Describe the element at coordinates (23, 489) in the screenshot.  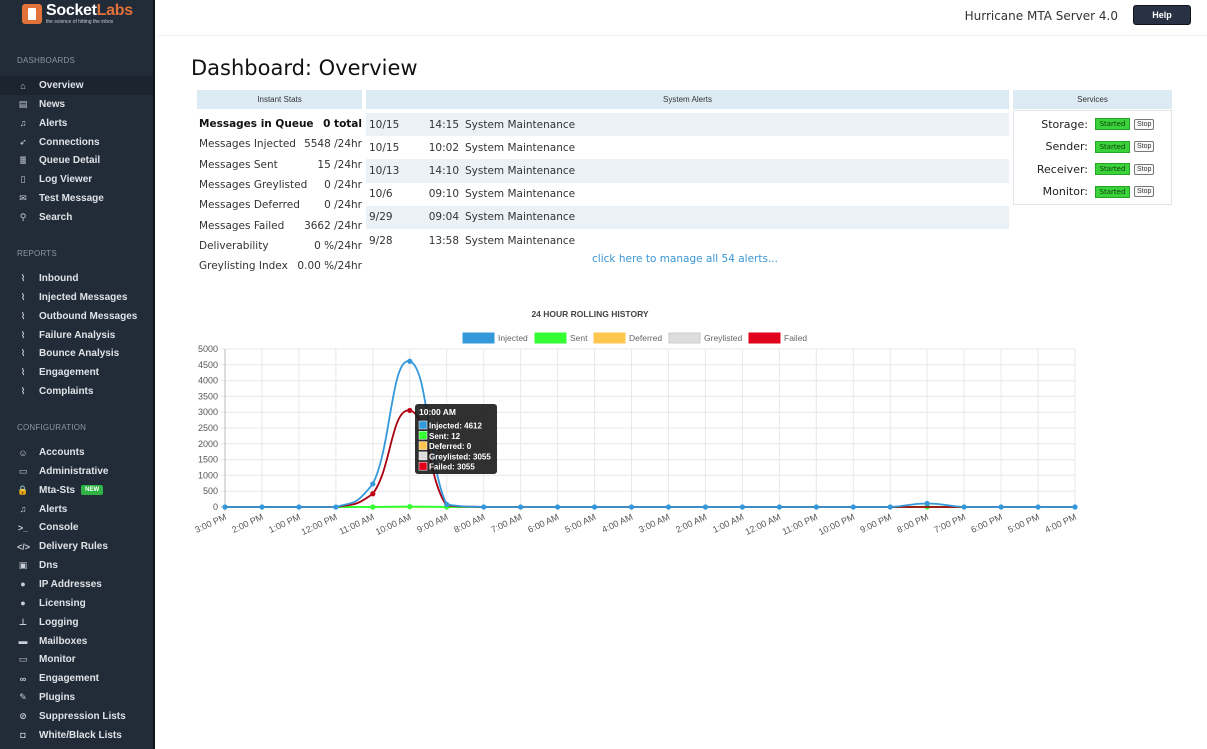
I see `lock-icon: 🔒` at that location.